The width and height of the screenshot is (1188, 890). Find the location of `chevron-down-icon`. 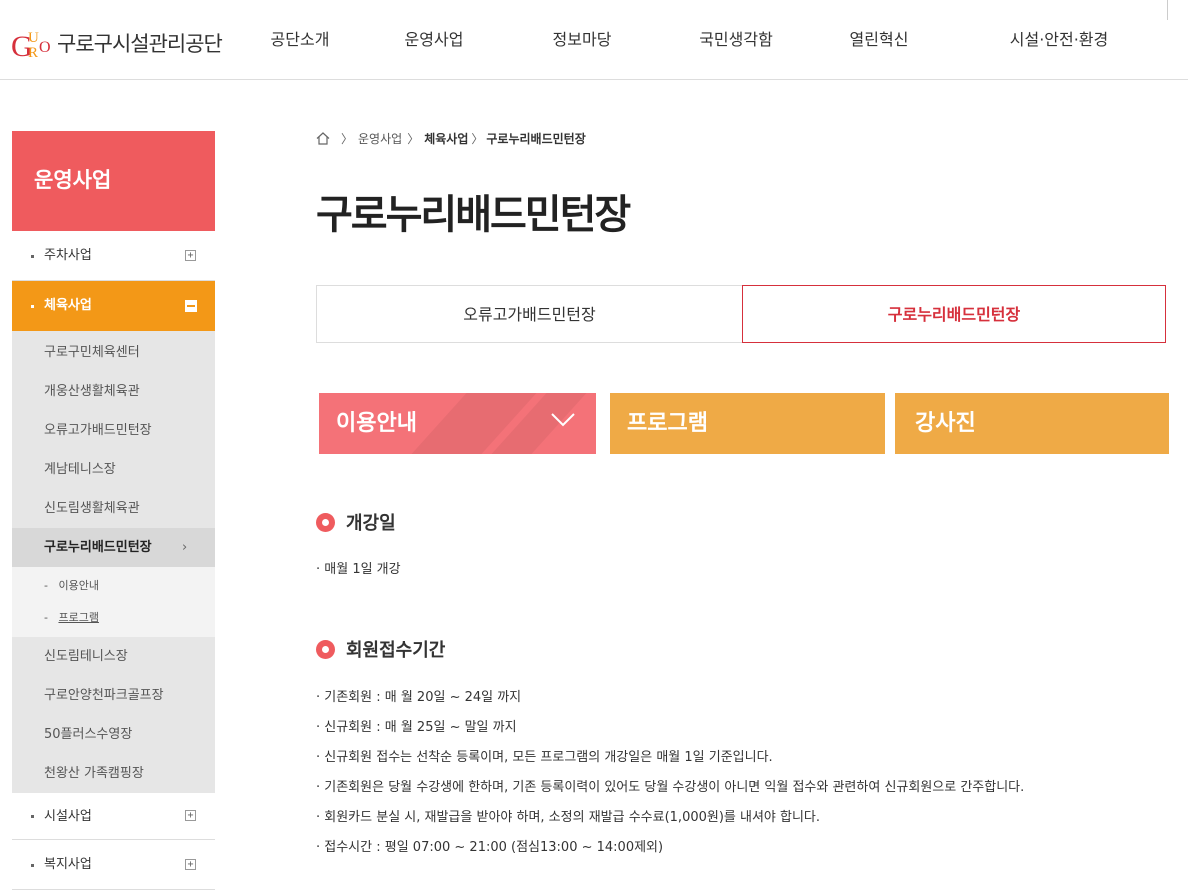

chevron-down-icon is located at coordinates (563, 420).